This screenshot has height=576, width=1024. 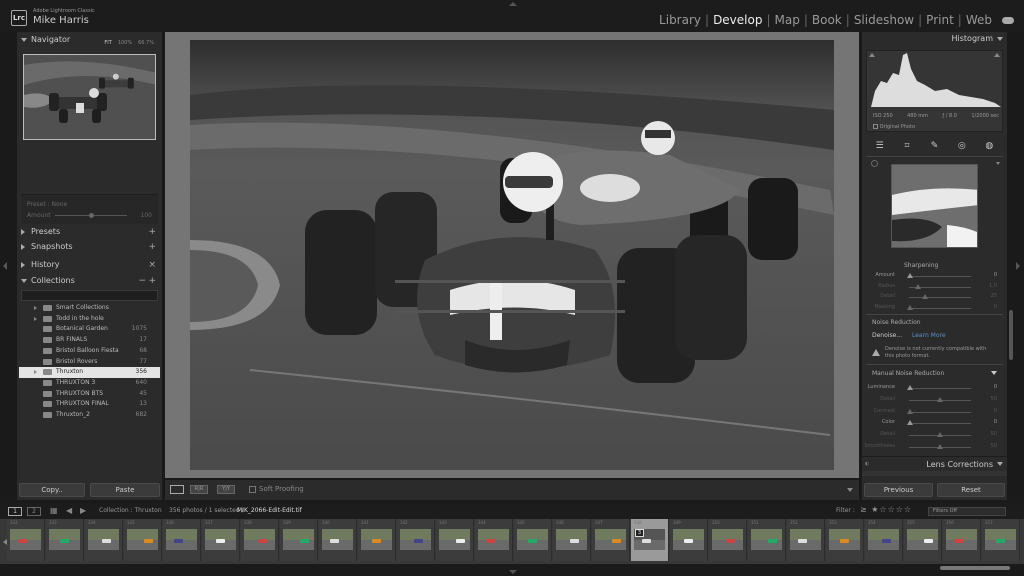 I want to click on filmstrip-thumbnail: 336, so click(x=182, y=540).